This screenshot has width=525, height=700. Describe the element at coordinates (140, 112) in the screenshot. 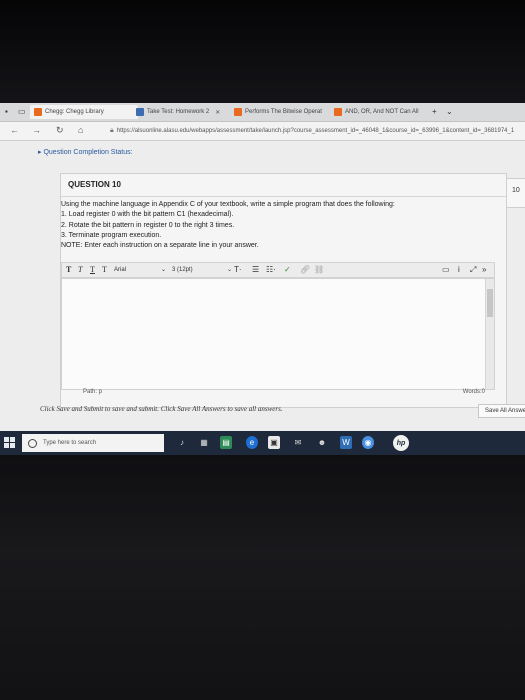

I see `blackboard-icon` at that location.